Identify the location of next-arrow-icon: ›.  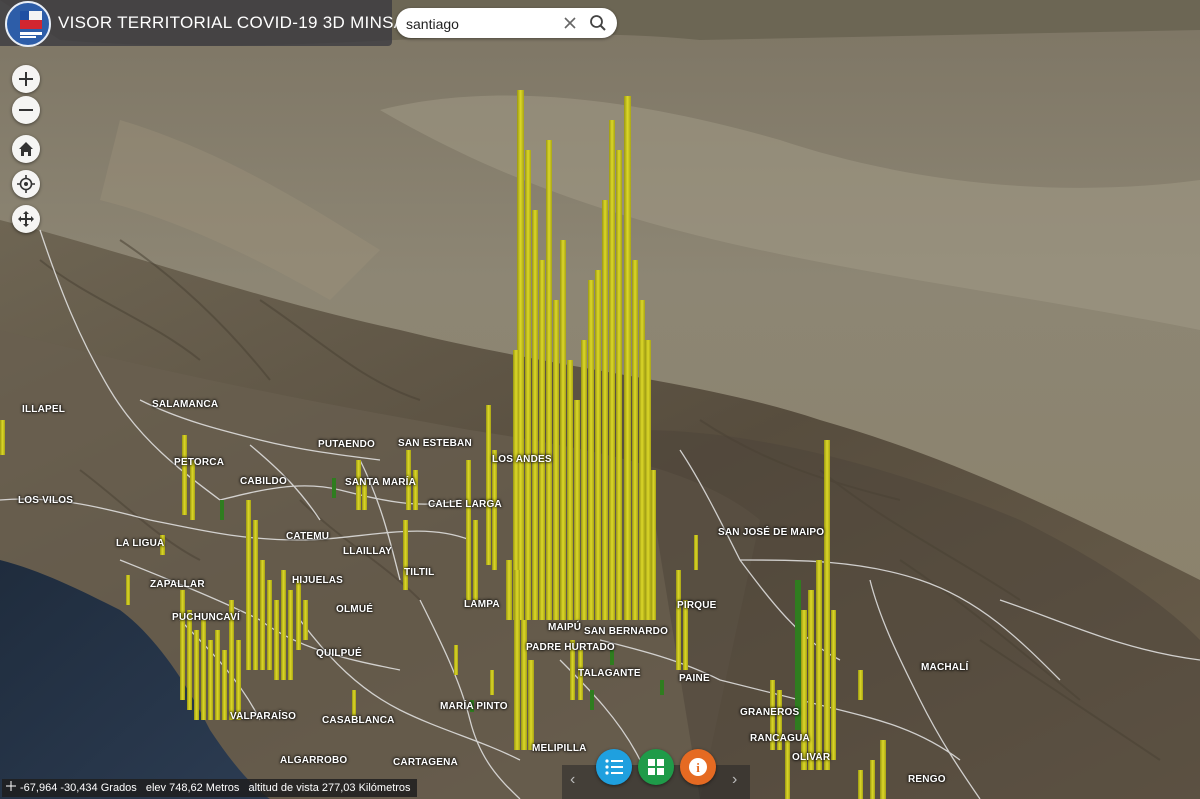
(734, 780).